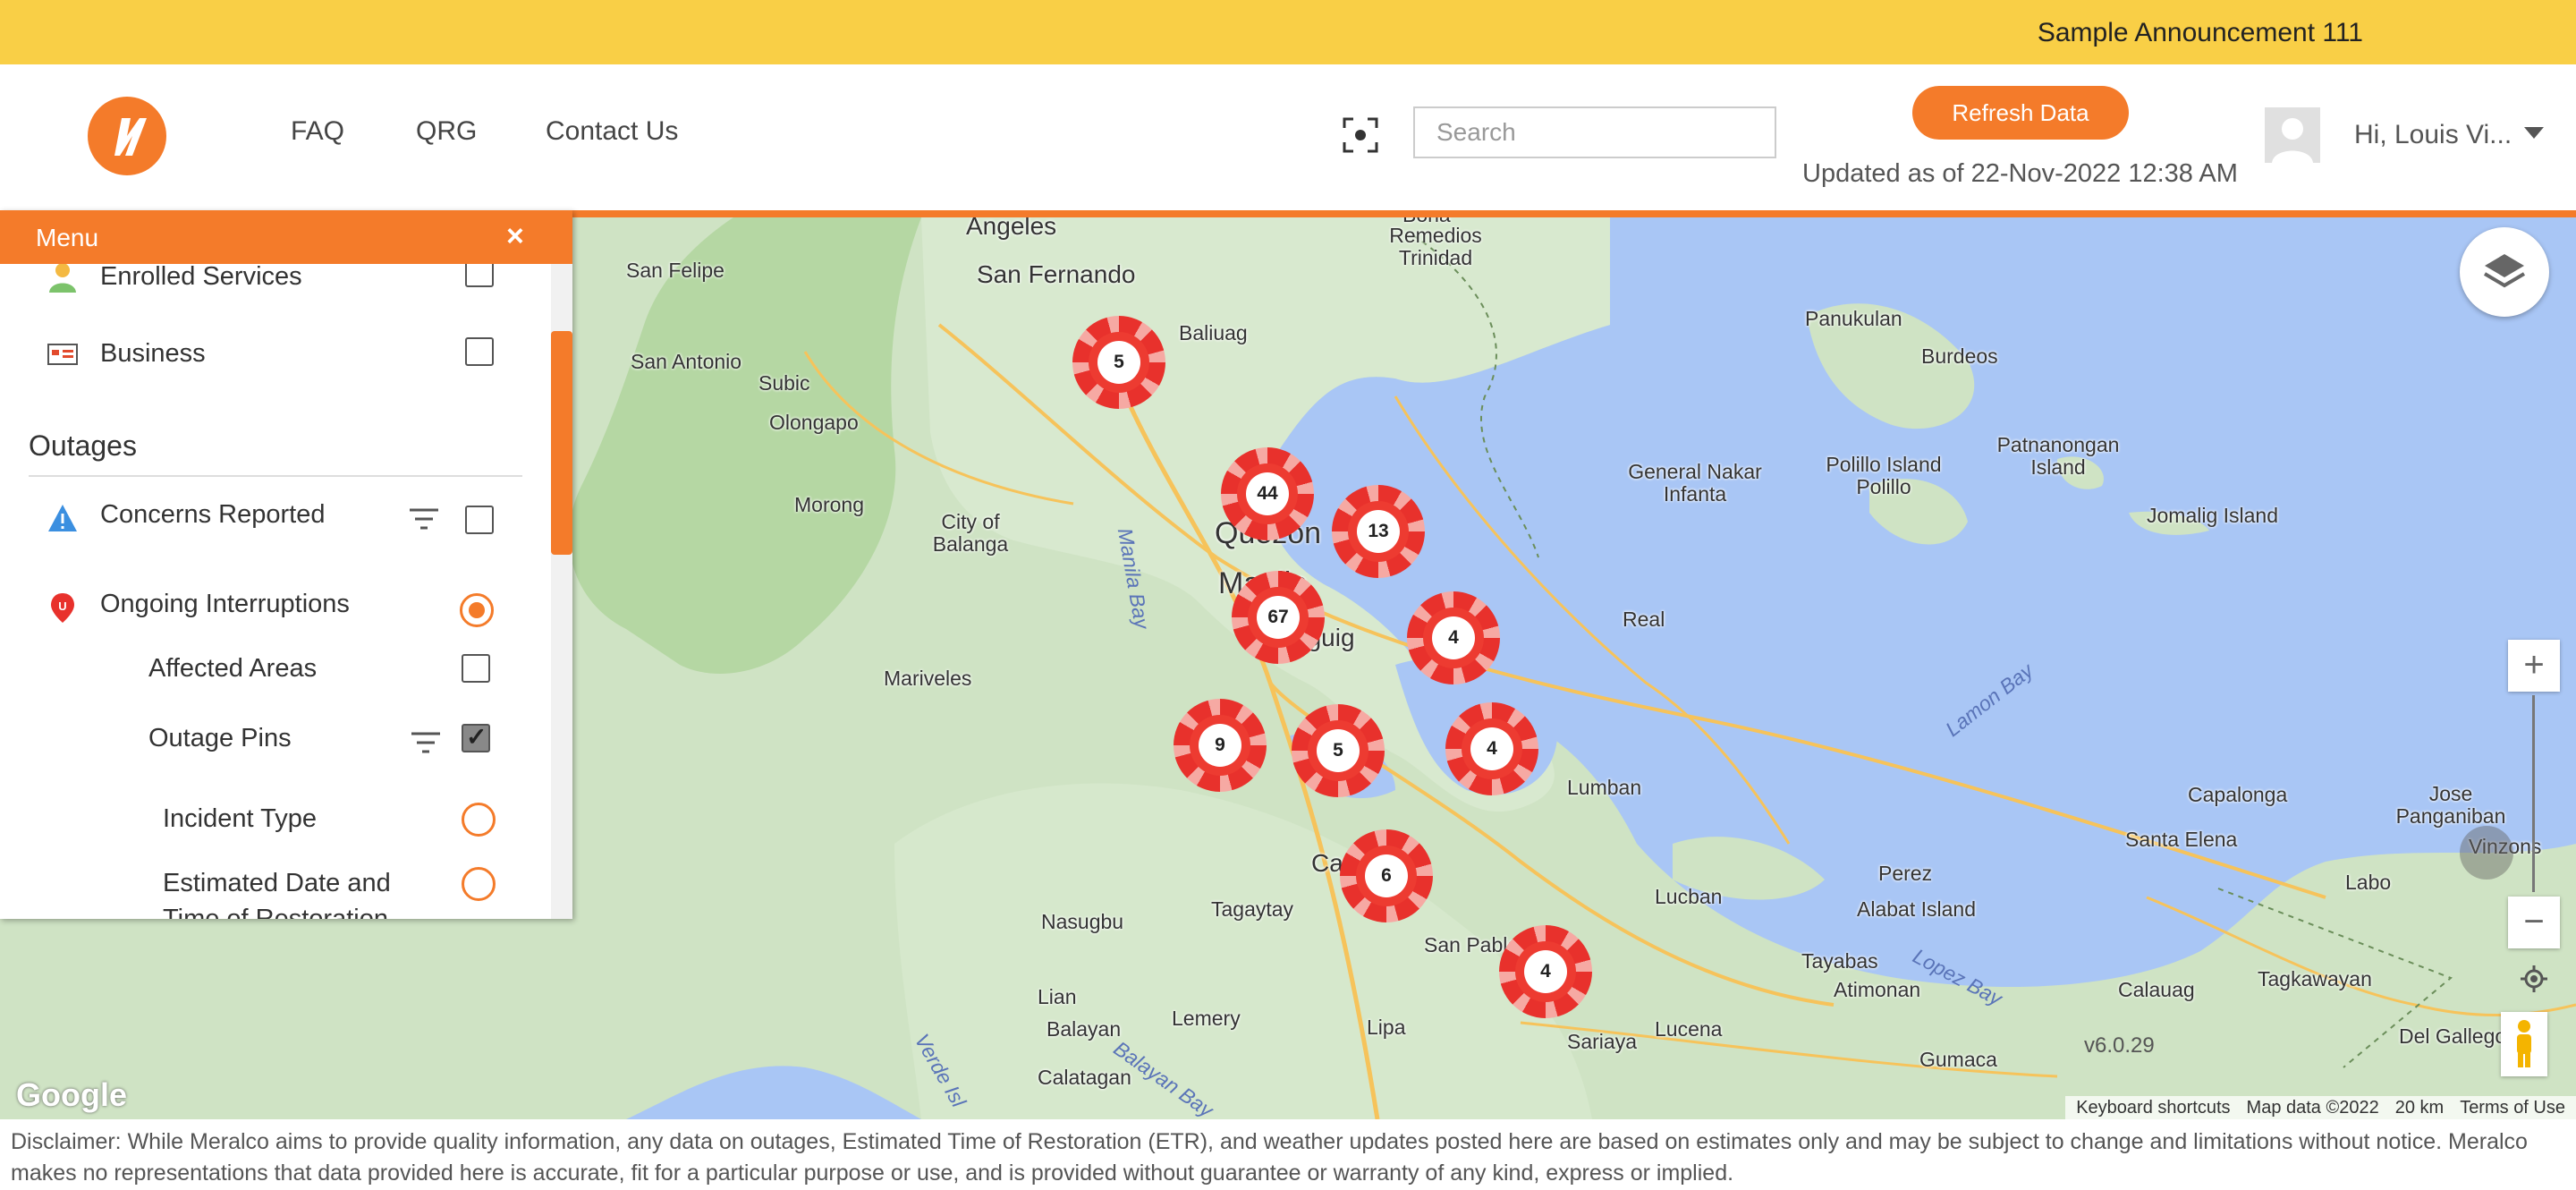 This screenshot has height=1190, width=2576. I want to click on map-version: v6.0.29, so click(2119, 1045).